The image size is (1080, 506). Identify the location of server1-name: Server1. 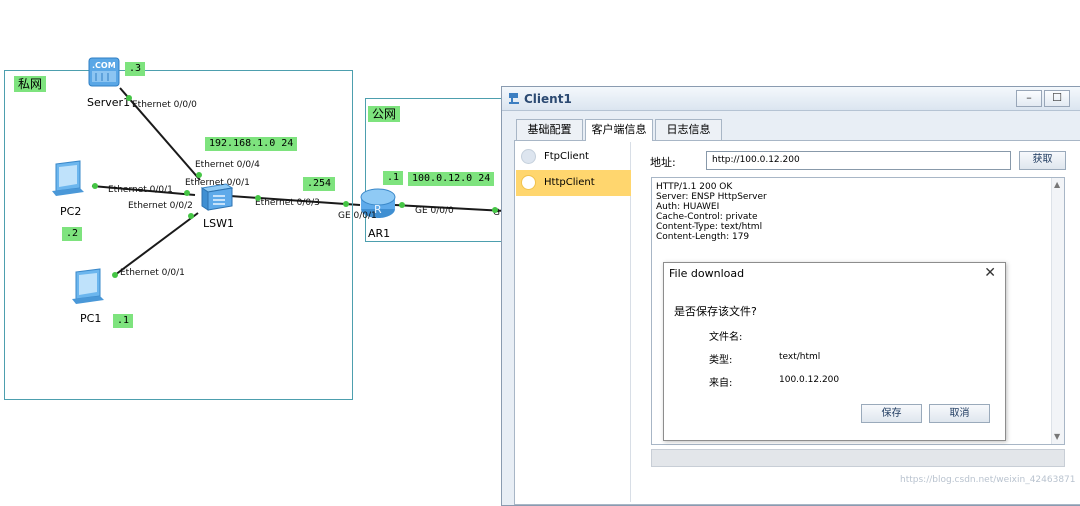
(109, 102).